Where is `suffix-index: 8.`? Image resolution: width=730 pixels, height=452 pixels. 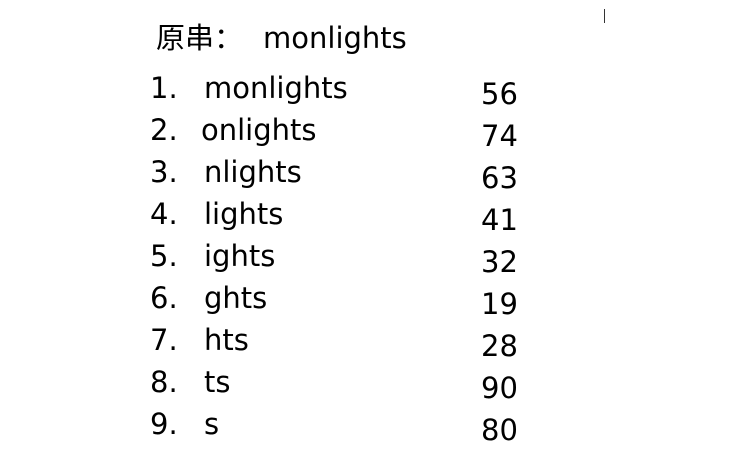 suffix-index: 8. is located at coordinates (164, 382).